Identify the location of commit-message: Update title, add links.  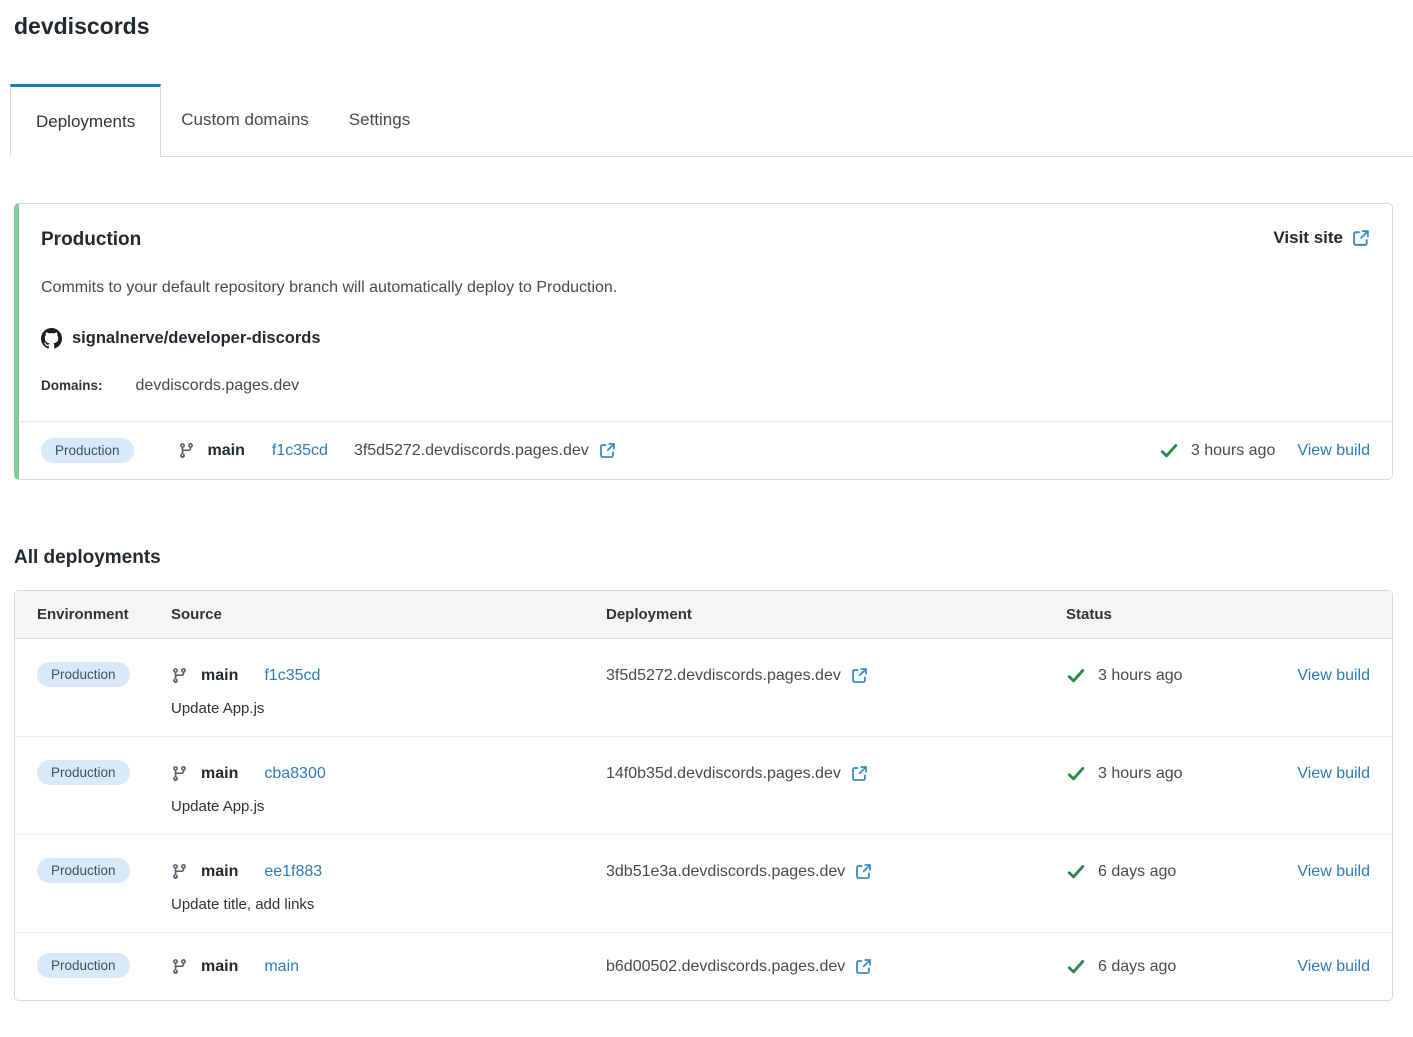
(243, 904).